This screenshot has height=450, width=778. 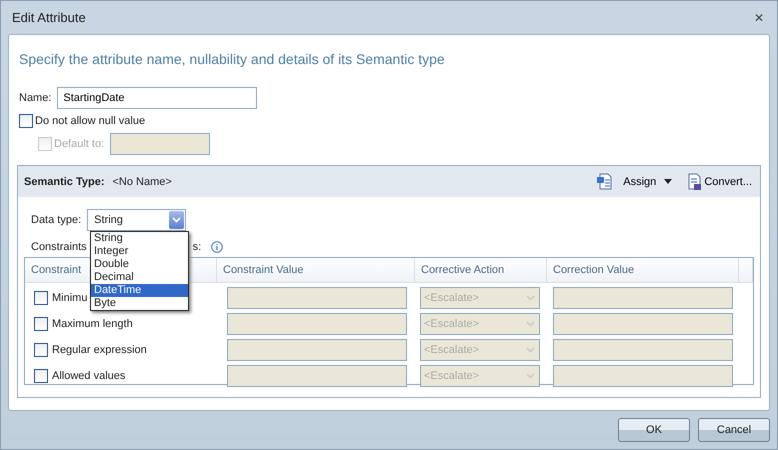 I want to click on dropdown-option: DateTime, so click(x=139, y=290).